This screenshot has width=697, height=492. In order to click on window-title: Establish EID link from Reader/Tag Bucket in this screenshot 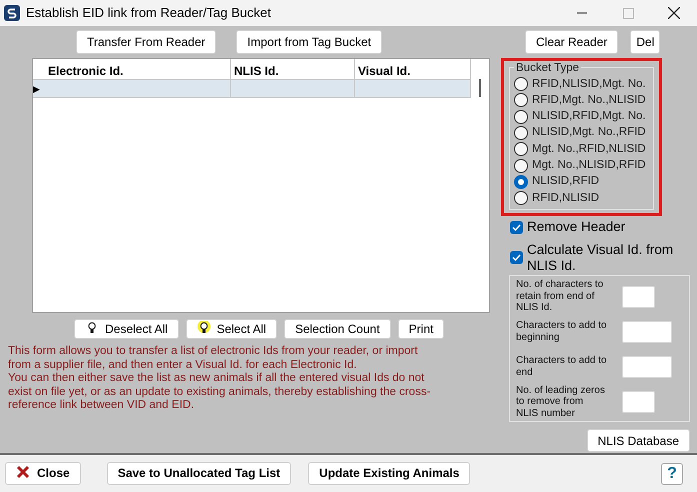, I will do `click(149, 13)`.